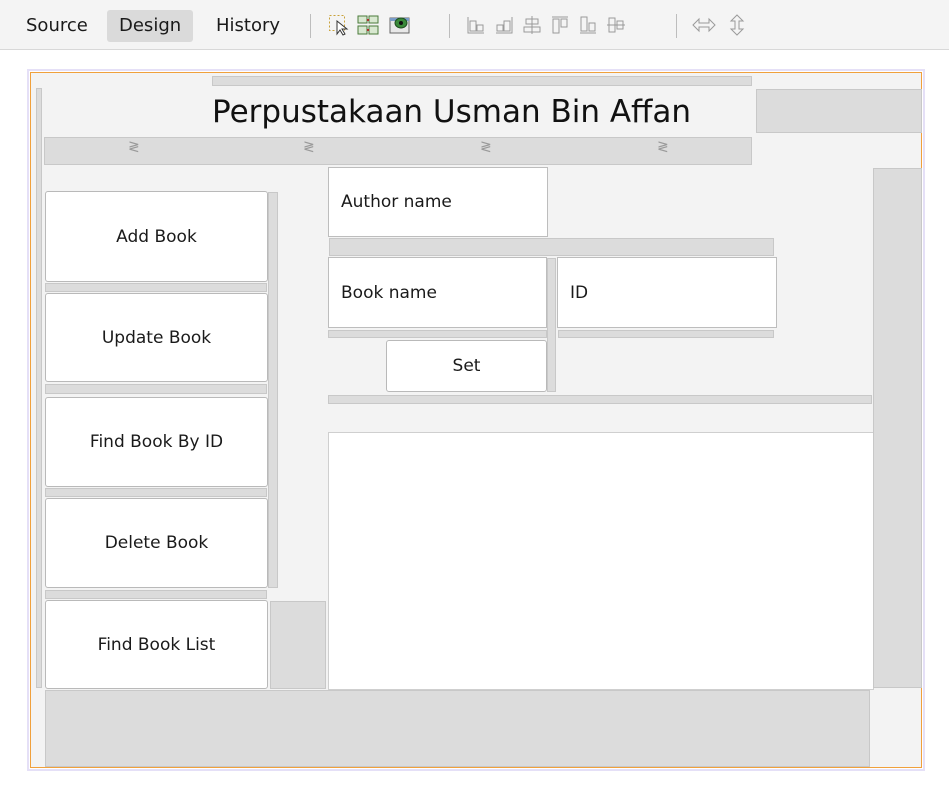 This screenshot has height=797, width=949. I want to click on book-name-field: Book name, so click(437, 292).